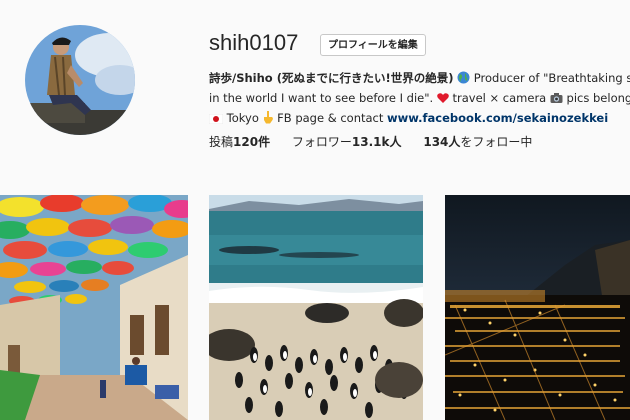 Image resolution: width=630 pixels, height=420 pixels. What do you see at coordinates (330, 118) in the screenshot?
I see `bio-line3-text-b: FB page & contact` at bounding box center [330, 118].